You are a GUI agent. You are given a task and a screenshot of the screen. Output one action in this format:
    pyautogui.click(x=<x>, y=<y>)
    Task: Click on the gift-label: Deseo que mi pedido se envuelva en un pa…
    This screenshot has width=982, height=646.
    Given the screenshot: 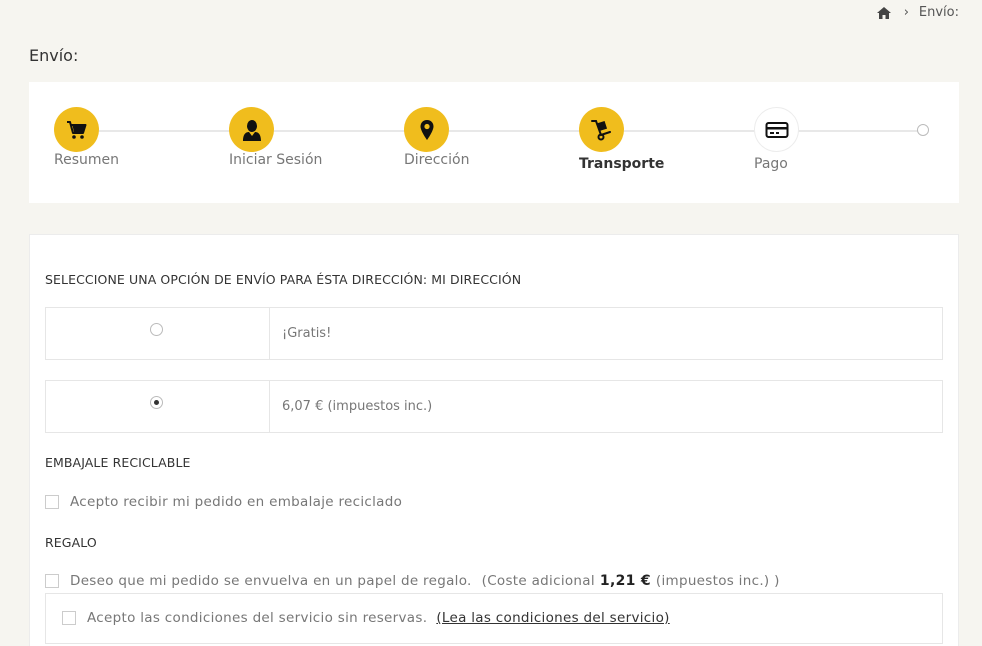 What is the action you would take?
    pyautogui.click(x=271, y=581)
    